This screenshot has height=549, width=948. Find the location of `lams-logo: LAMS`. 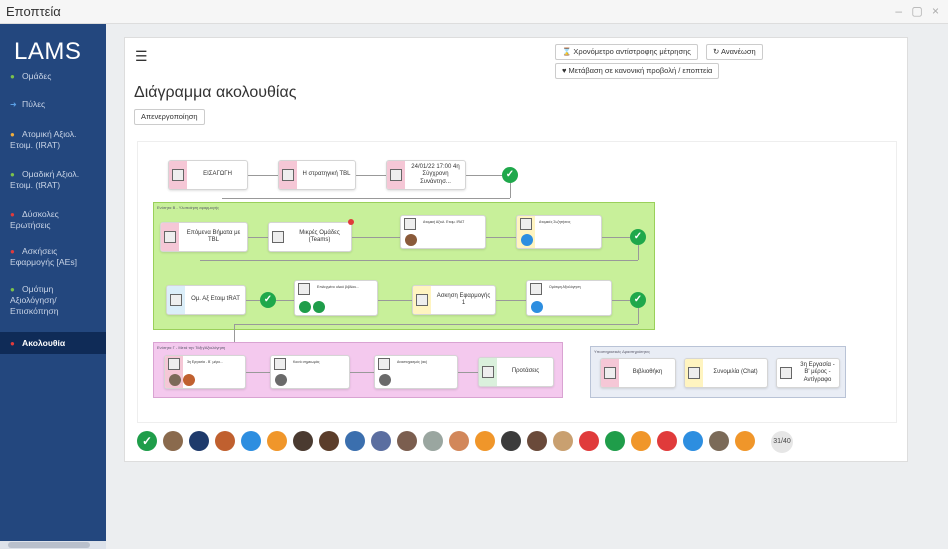

lams-logo: LAMS is located at coordinates (48, 51).